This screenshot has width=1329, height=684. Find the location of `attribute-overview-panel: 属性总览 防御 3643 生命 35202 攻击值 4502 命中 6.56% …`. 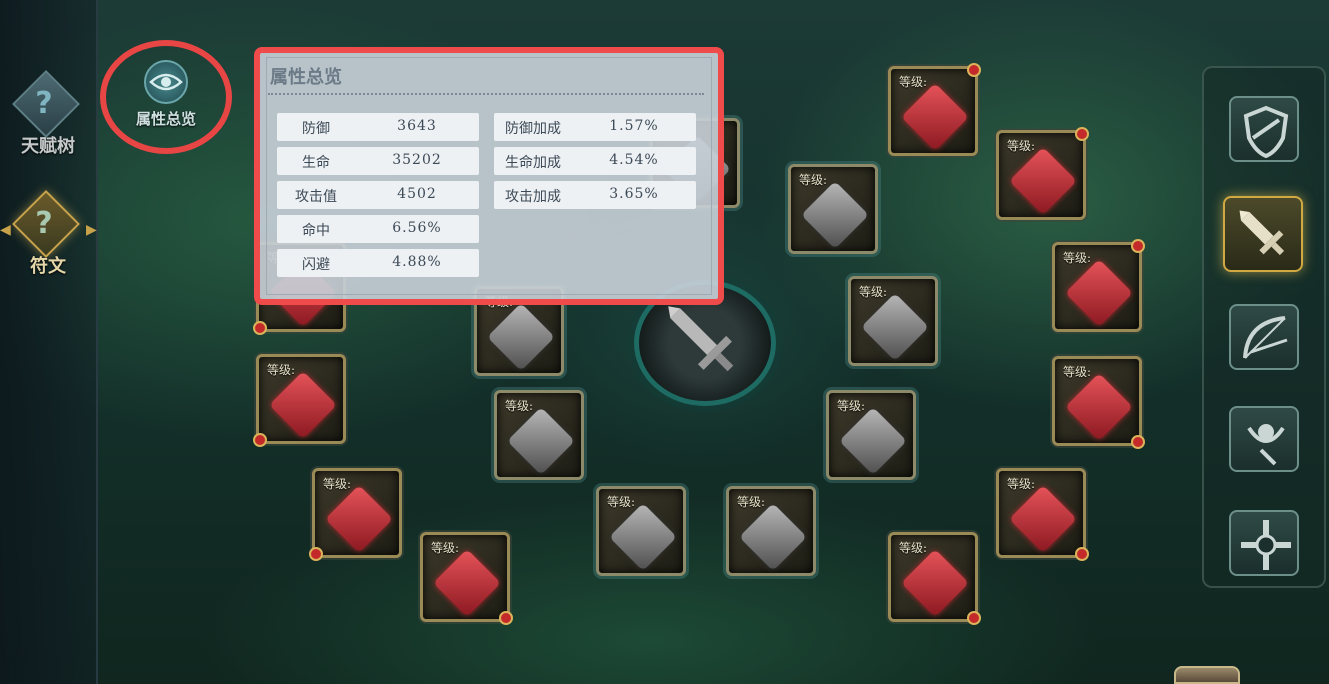

attribute-overview-panel: 属性总览 防御 3643 生命 35202 攻击值 4502 命中 6.56% … is located at coordinates (489, 176).